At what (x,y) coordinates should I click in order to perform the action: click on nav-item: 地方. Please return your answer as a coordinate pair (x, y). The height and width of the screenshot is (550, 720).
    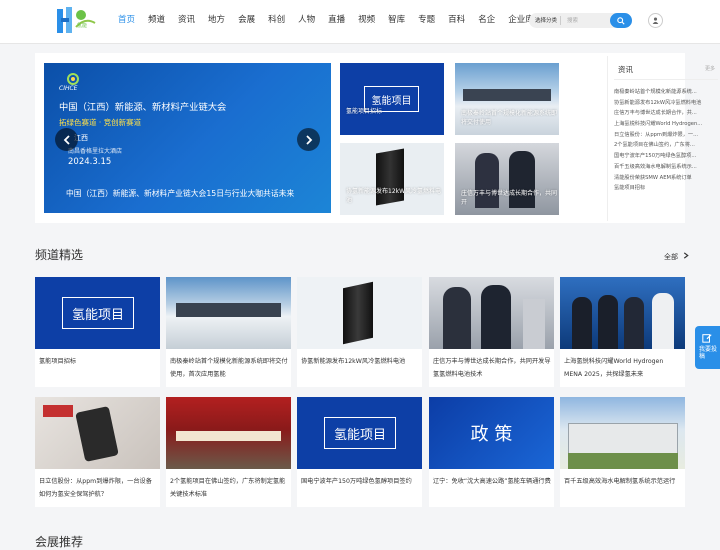
    Looking at the image, I should click on (216, 20).